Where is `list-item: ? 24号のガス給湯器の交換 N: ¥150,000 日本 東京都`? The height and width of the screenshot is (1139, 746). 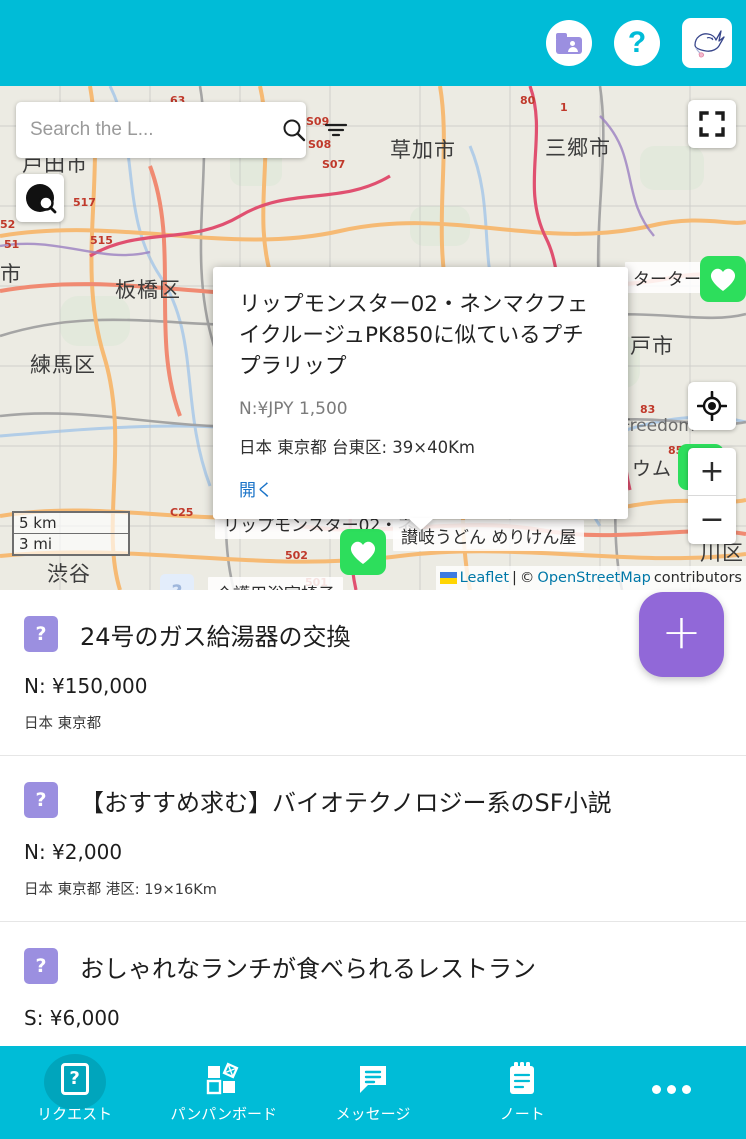
list-item: ? 24号のガス給湯器の交換 N: ¥150,000 日本 東京都 is located at coordinates (373, 673).